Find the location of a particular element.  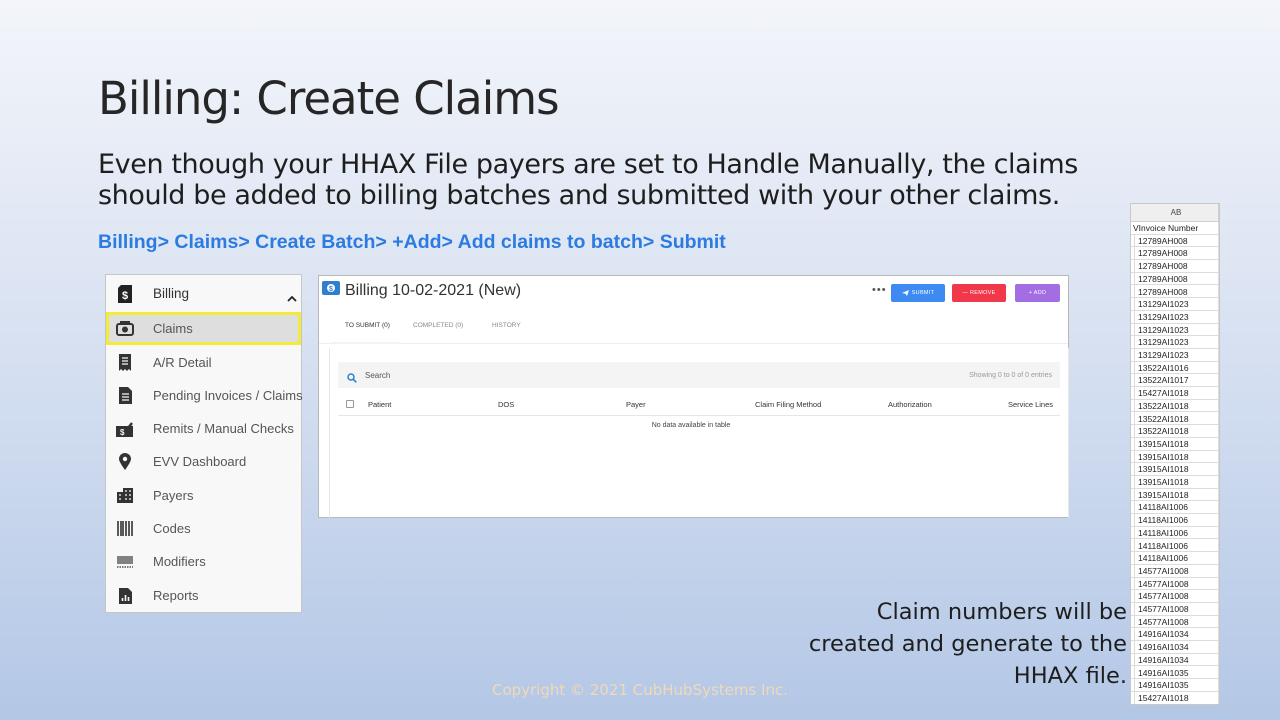

column-header-claim-filing-method: Claim Filing Method is located at coordinates (788, 404).